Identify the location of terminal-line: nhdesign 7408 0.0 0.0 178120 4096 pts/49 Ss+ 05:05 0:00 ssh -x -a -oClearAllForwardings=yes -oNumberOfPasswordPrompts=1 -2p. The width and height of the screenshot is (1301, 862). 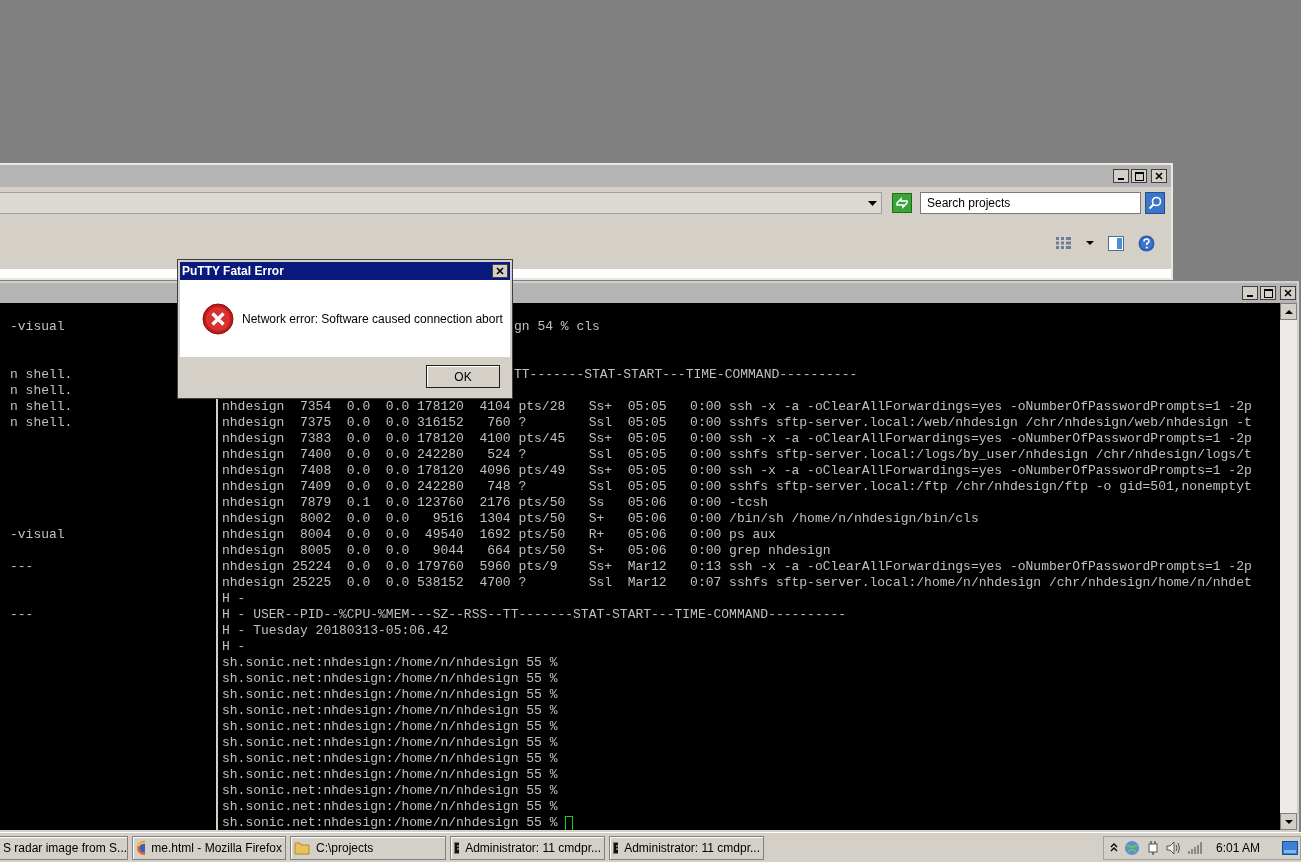
(737, 471).